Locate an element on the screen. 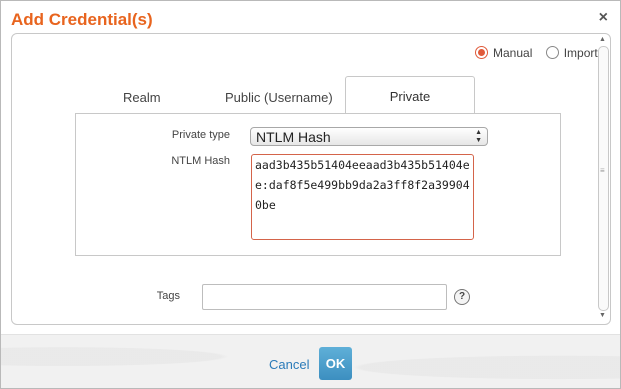 This screenshot has width=621, height=389. tab-public-username: Public (Username) is located at coordinates (279, 97).